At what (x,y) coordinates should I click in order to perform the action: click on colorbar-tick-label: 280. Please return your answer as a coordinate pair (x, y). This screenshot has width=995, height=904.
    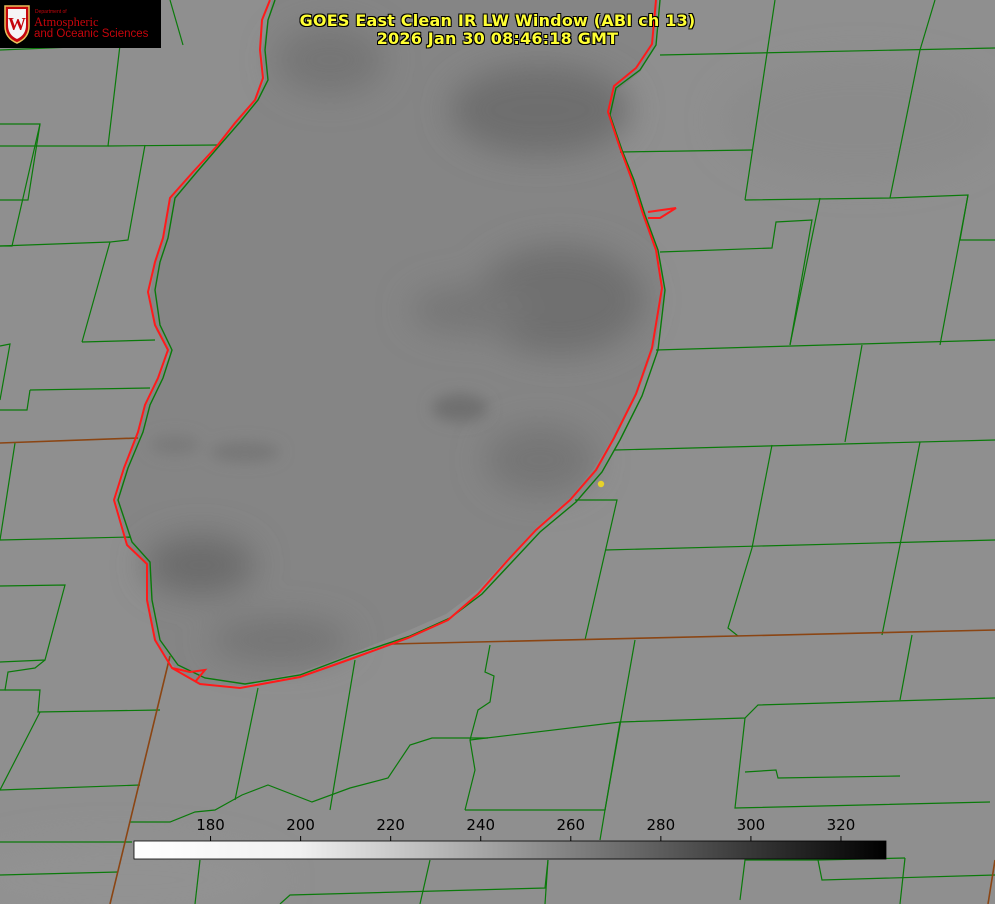
    Looking at the image, I should click on (661, 825).